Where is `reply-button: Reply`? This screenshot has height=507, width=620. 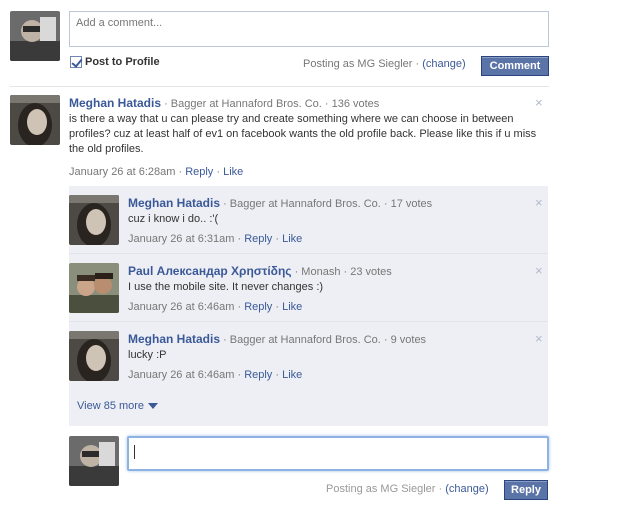
reply-button: Reply is located at coordinates (526, 490).